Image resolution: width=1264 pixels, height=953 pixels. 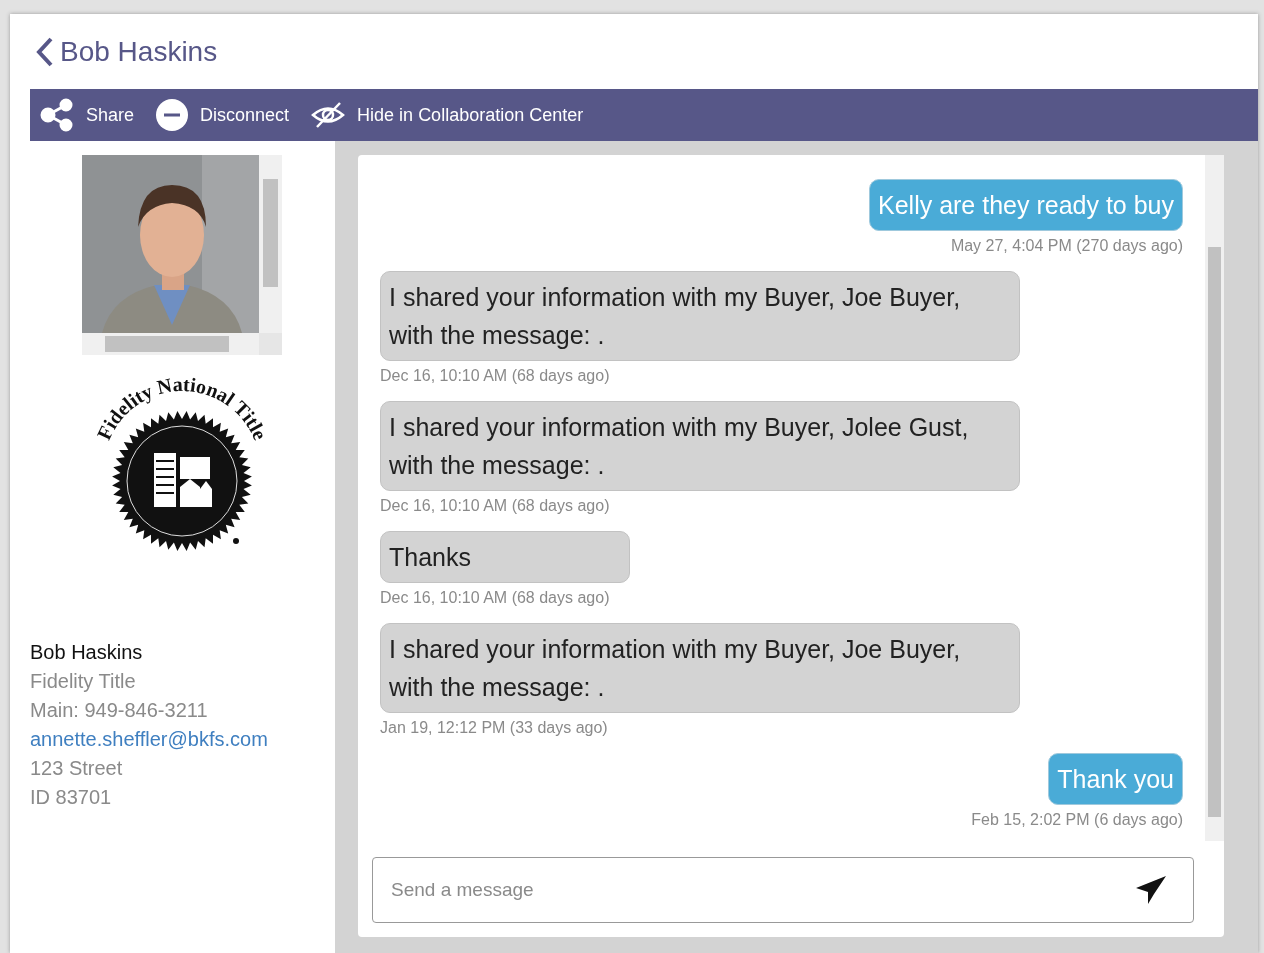 What do you see at coordinates (87, 115) in the screenshot?
I see `share-button: Share` at bounding box center [87, 115].